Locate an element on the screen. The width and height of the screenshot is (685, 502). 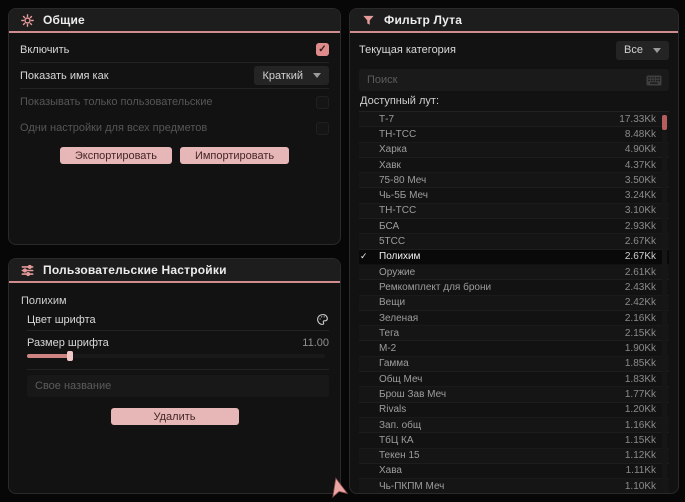
only-custom-label: Показывать только пользовательские is located at coordinates (116, 102).